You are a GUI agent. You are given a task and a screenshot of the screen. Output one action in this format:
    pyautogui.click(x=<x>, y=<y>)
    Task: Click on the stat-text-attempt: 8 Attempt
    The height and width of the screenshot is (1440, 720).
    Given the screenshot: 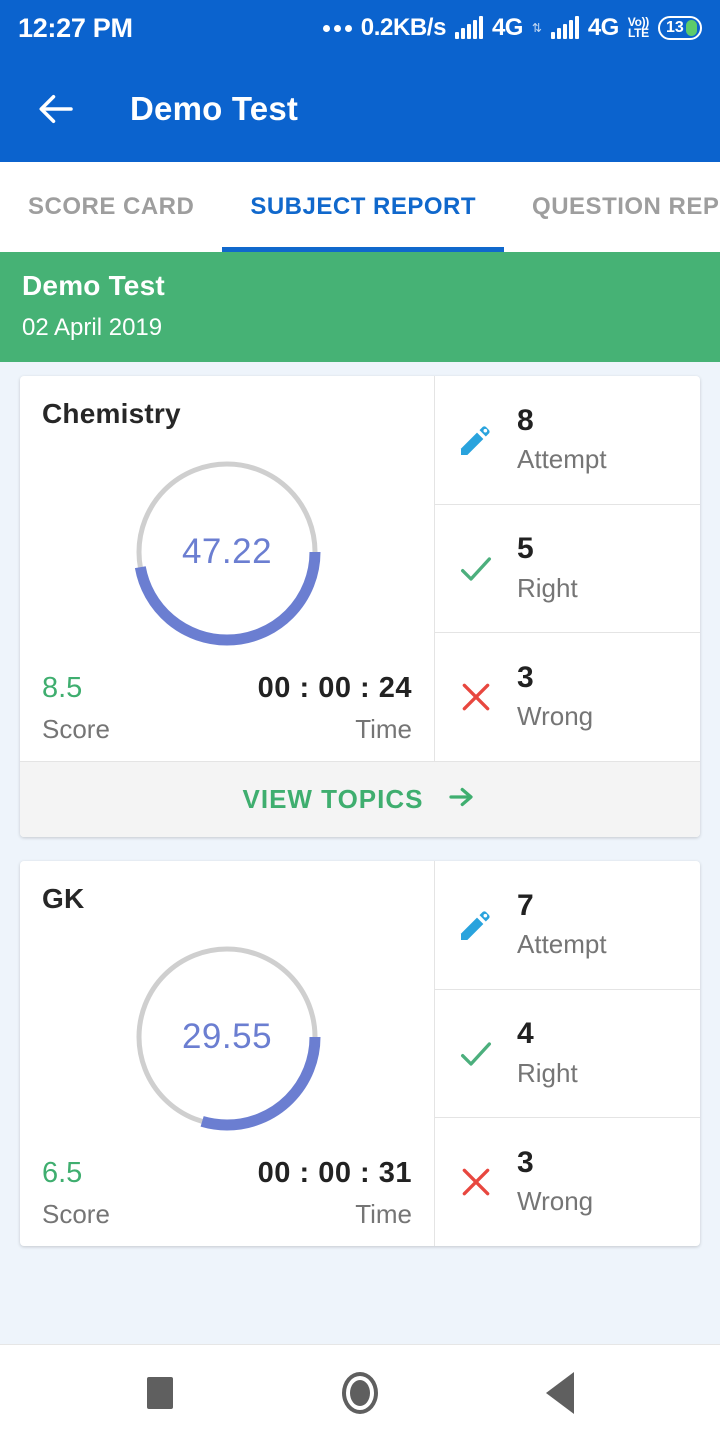 What is the action you would take?
    pyautogui.click(x=562, y=440)
    